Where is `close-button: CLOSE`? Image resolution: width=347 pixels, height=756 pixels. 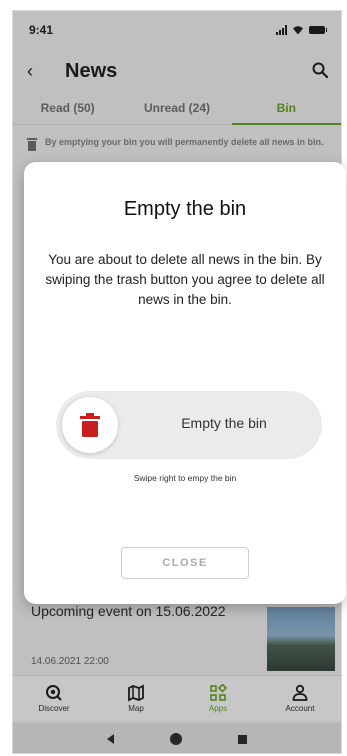 close-button: CLOSE is located at coordinates (185, 563).